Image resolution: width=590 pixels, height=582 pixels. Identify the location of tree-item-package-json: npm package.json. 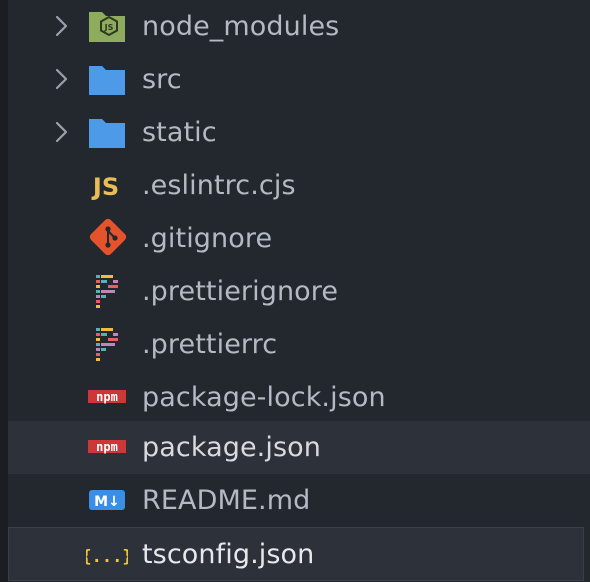
(299, 447).